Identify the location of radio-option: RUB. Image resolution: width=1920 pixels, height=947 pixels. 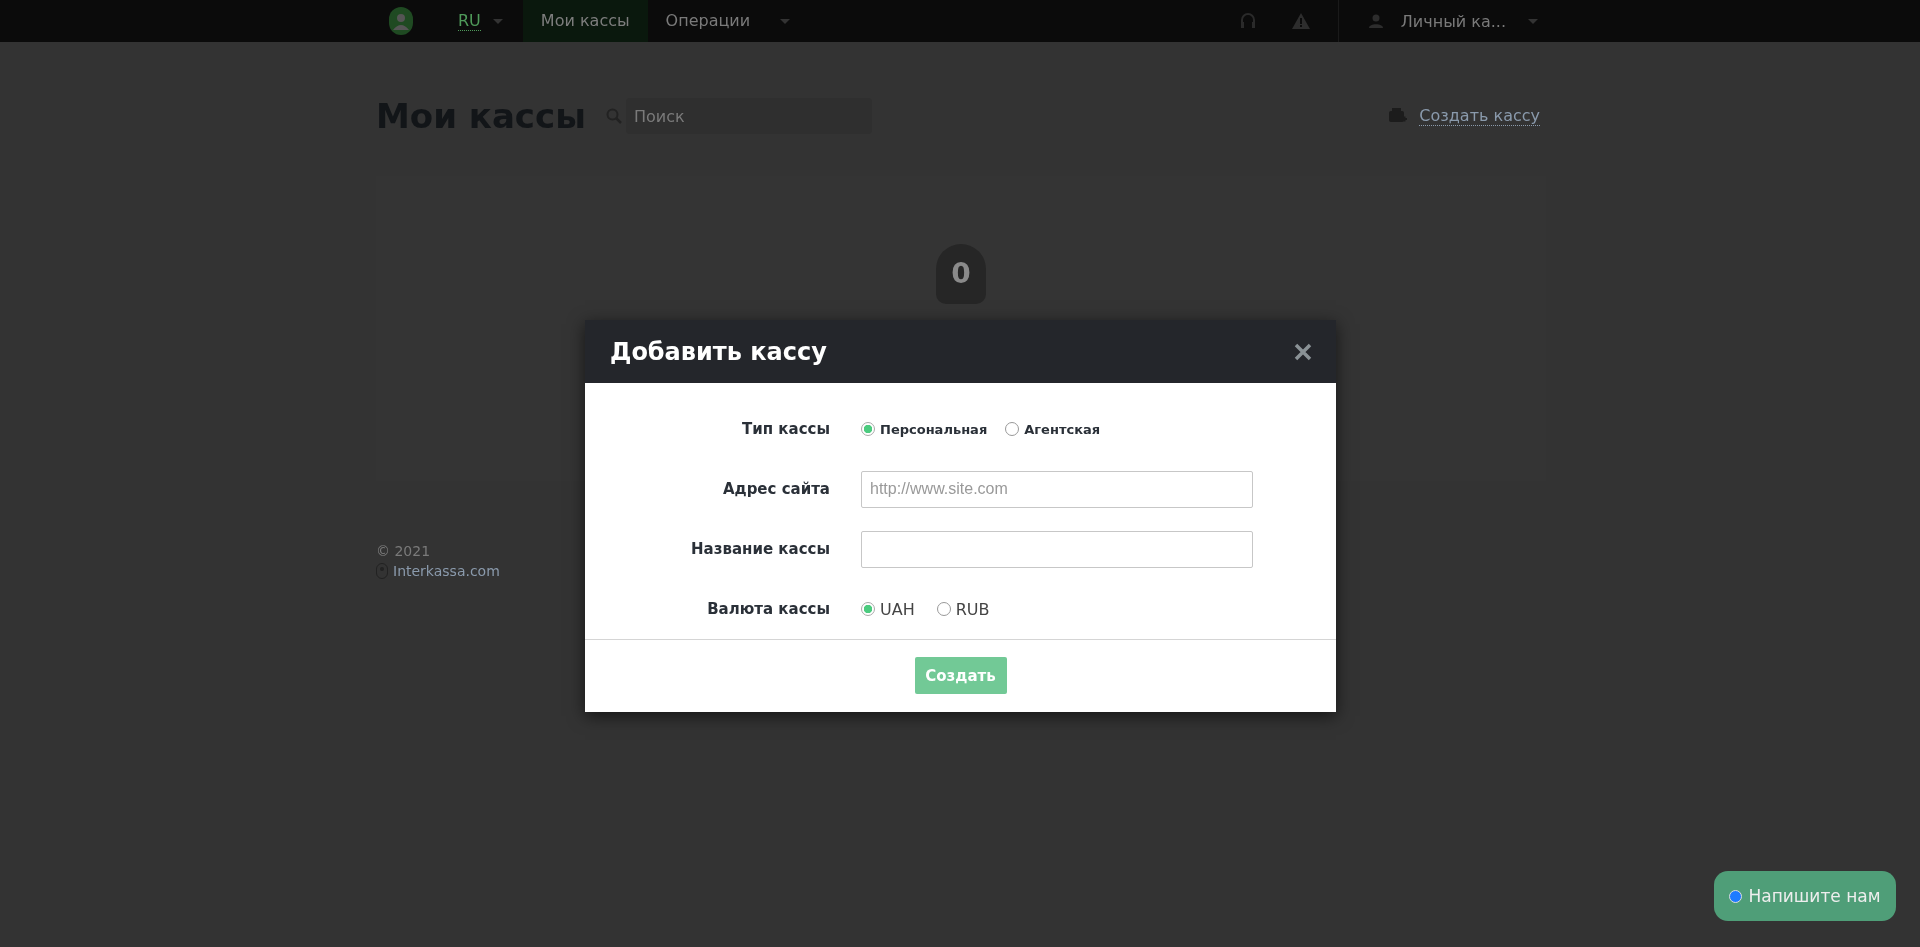
(963, 609).